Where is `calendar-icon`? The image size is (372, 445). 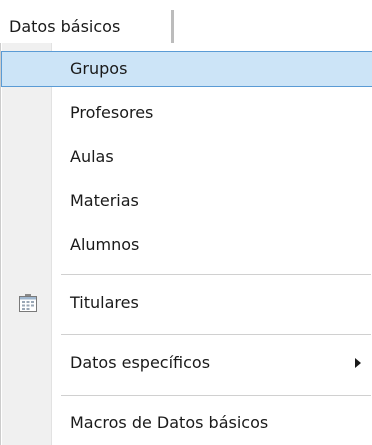 calendar-icon is located at coordinates (28, 305).